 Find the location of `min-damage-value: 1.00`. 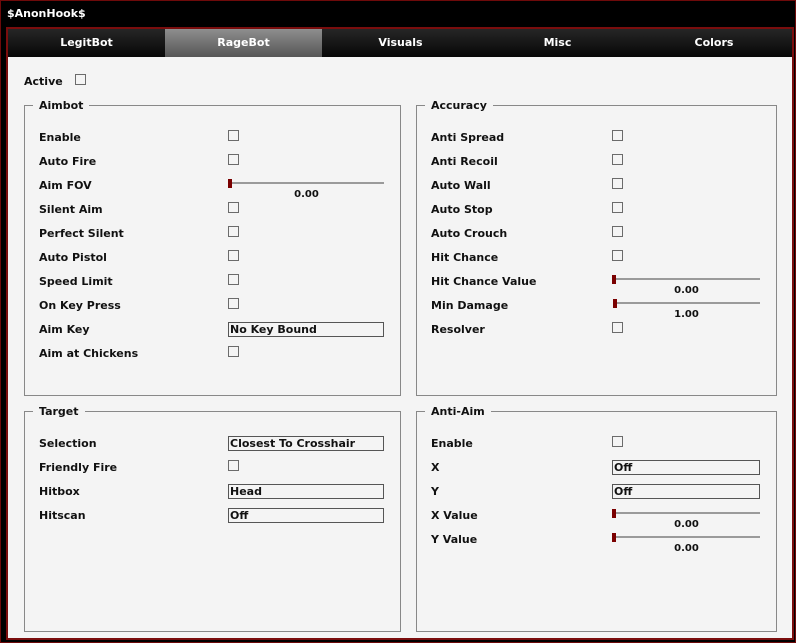

min-damage-value: 1.00 is located at coordinates (686, 314).